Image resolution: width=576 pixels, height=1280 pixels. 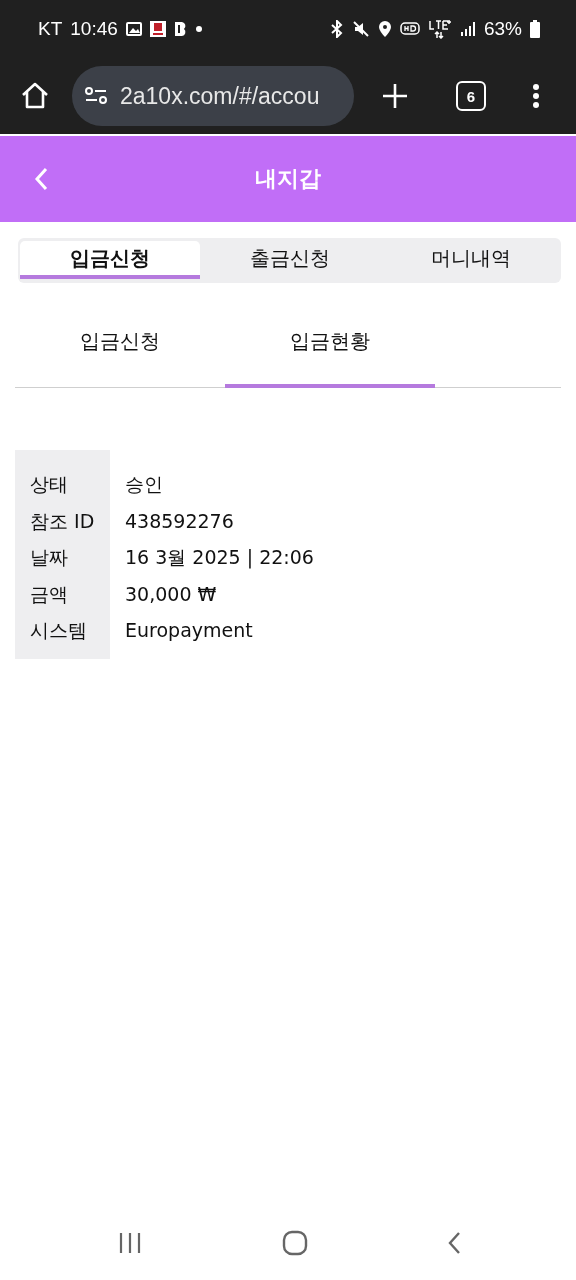 I want to click on detail-label: 시스템, so click(x=59, y=630).